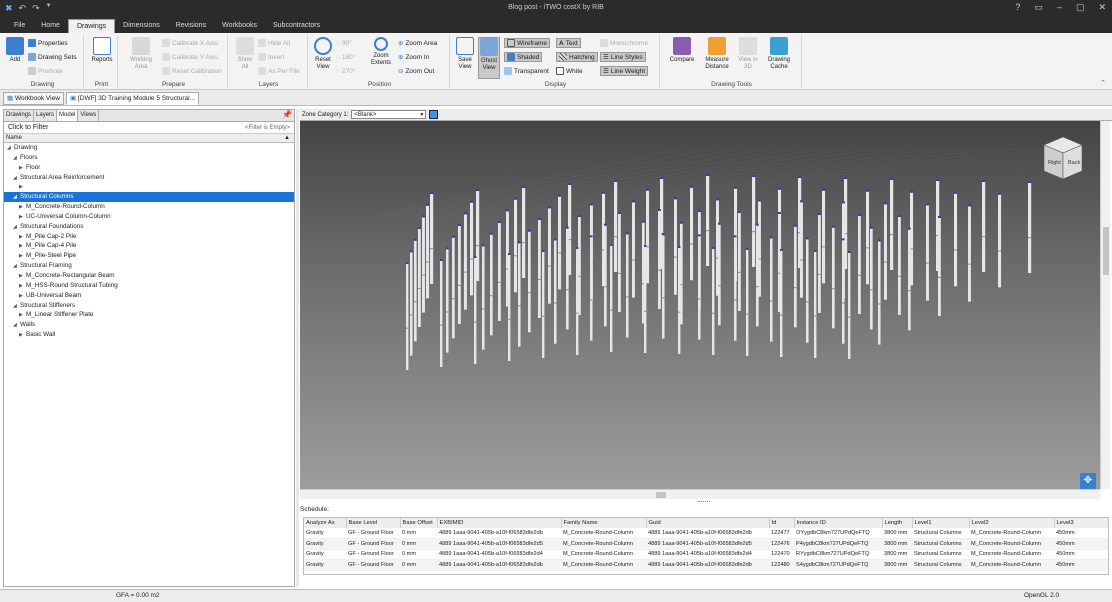 The height and width of the screenshot is (602, 1112). Describe the element at coordinates (1102, 7) in the screenshot. I see `close-icon: ✕` at that location.